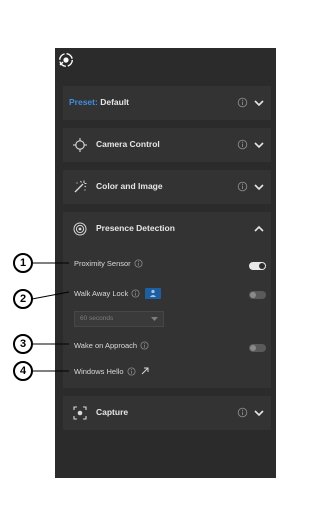  What do you see at coordinates (23, 299) in the screenshot?
I see `callout-number: 2` at bounding box center [23, 299].